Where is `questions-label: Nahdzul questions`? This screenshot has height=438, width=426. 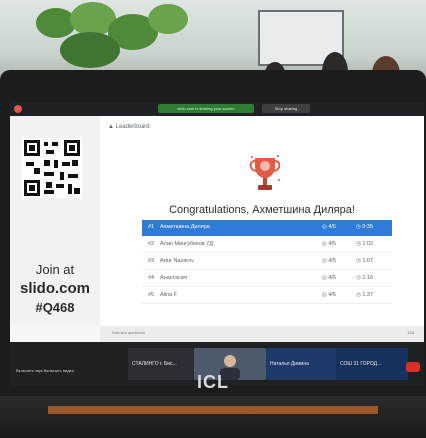 questions-label: Nahdzul questions is located at coordinates (128, 332).